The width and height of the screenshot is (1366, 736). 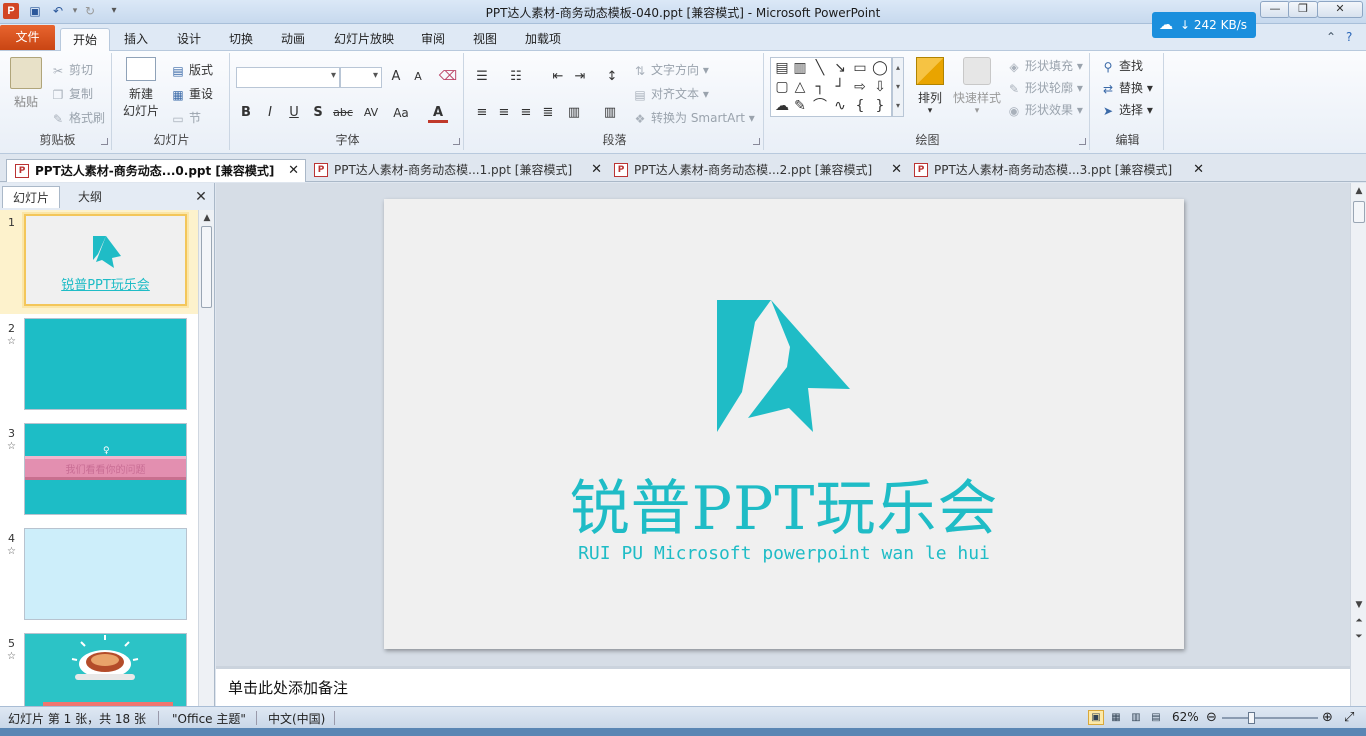 I want to click on slide-title: 锐普PPT玩乐会, so click(x=784, y=509).